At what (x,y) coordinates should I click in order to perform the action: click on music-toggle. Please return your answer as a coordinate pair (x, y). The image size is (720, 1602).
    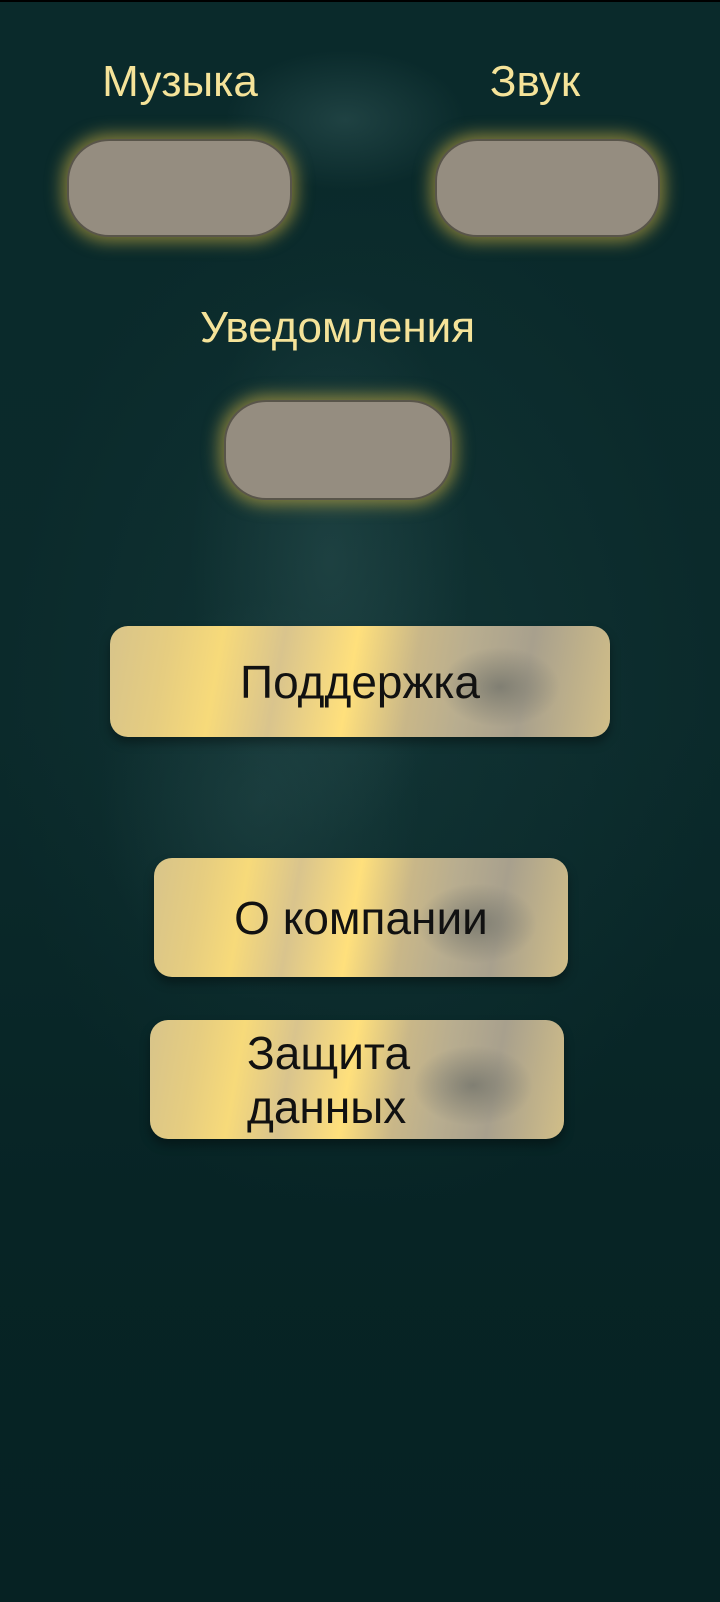
    Looking at the image, I should click on (179, 188).